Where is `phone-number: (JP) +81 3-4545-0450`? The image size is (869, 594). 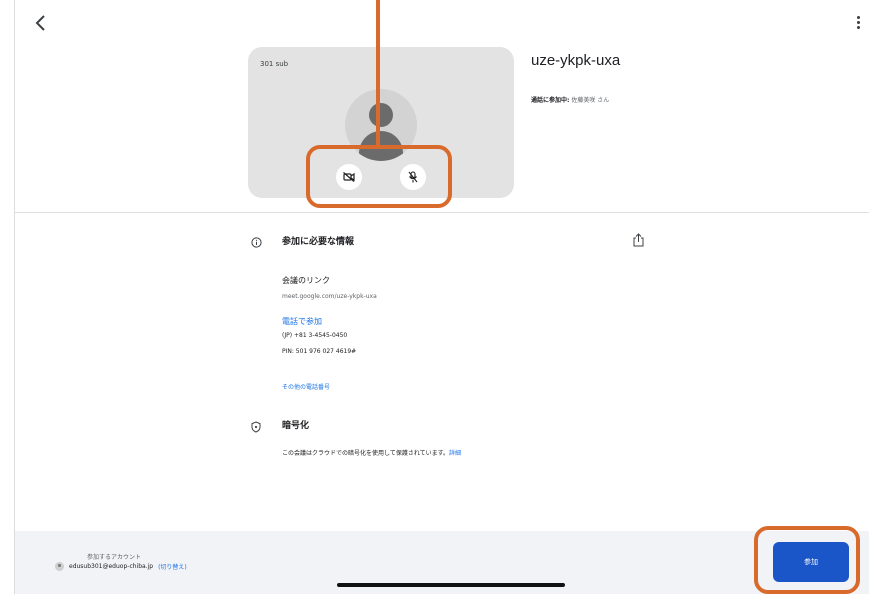
phone-number: (JP) +81 3-4545-0450 is located at coordinates (315, 335).